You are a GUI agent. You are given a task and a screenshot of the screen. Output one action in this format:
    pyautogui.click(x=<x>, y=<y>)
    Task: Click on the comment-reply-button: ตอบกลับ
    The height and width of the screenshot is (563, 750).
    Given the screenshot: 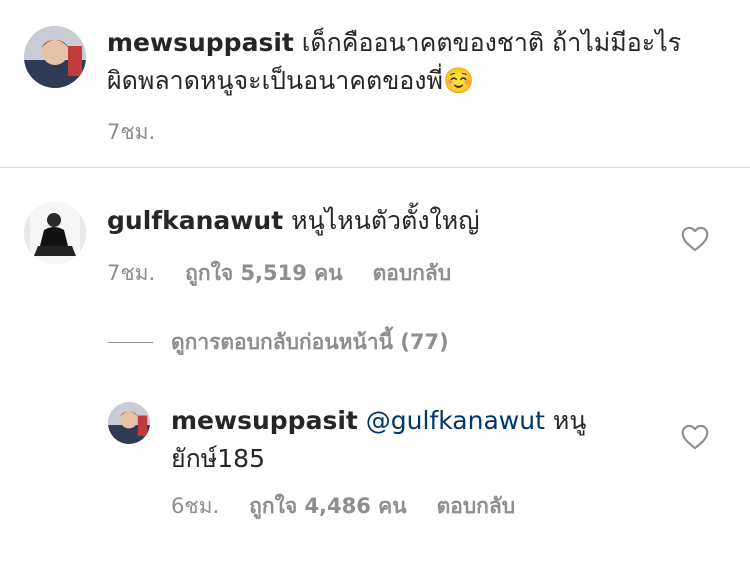 What is the action you would take?
    pyautogui.click(x=412, y=273)
    